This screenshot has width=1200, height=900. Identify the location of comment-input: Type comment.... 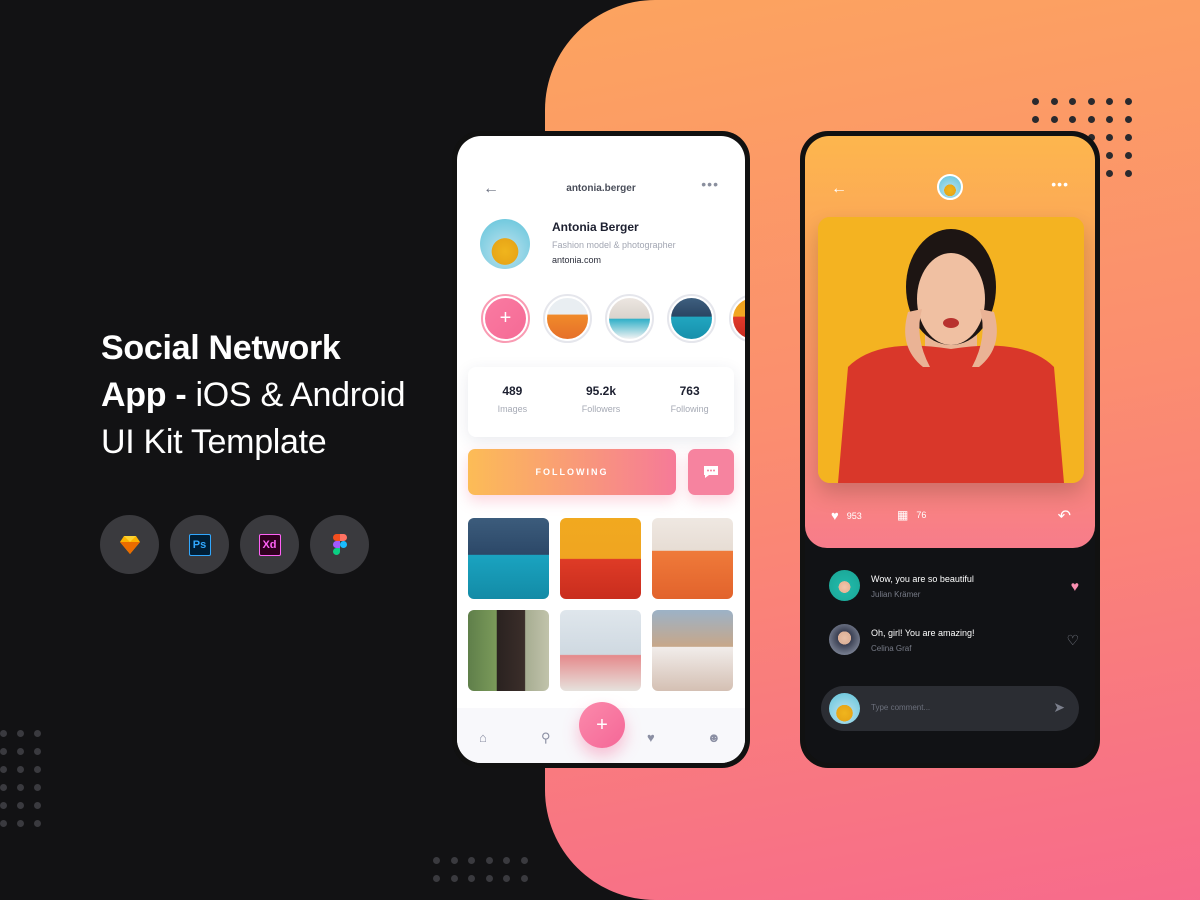
(900, 707).